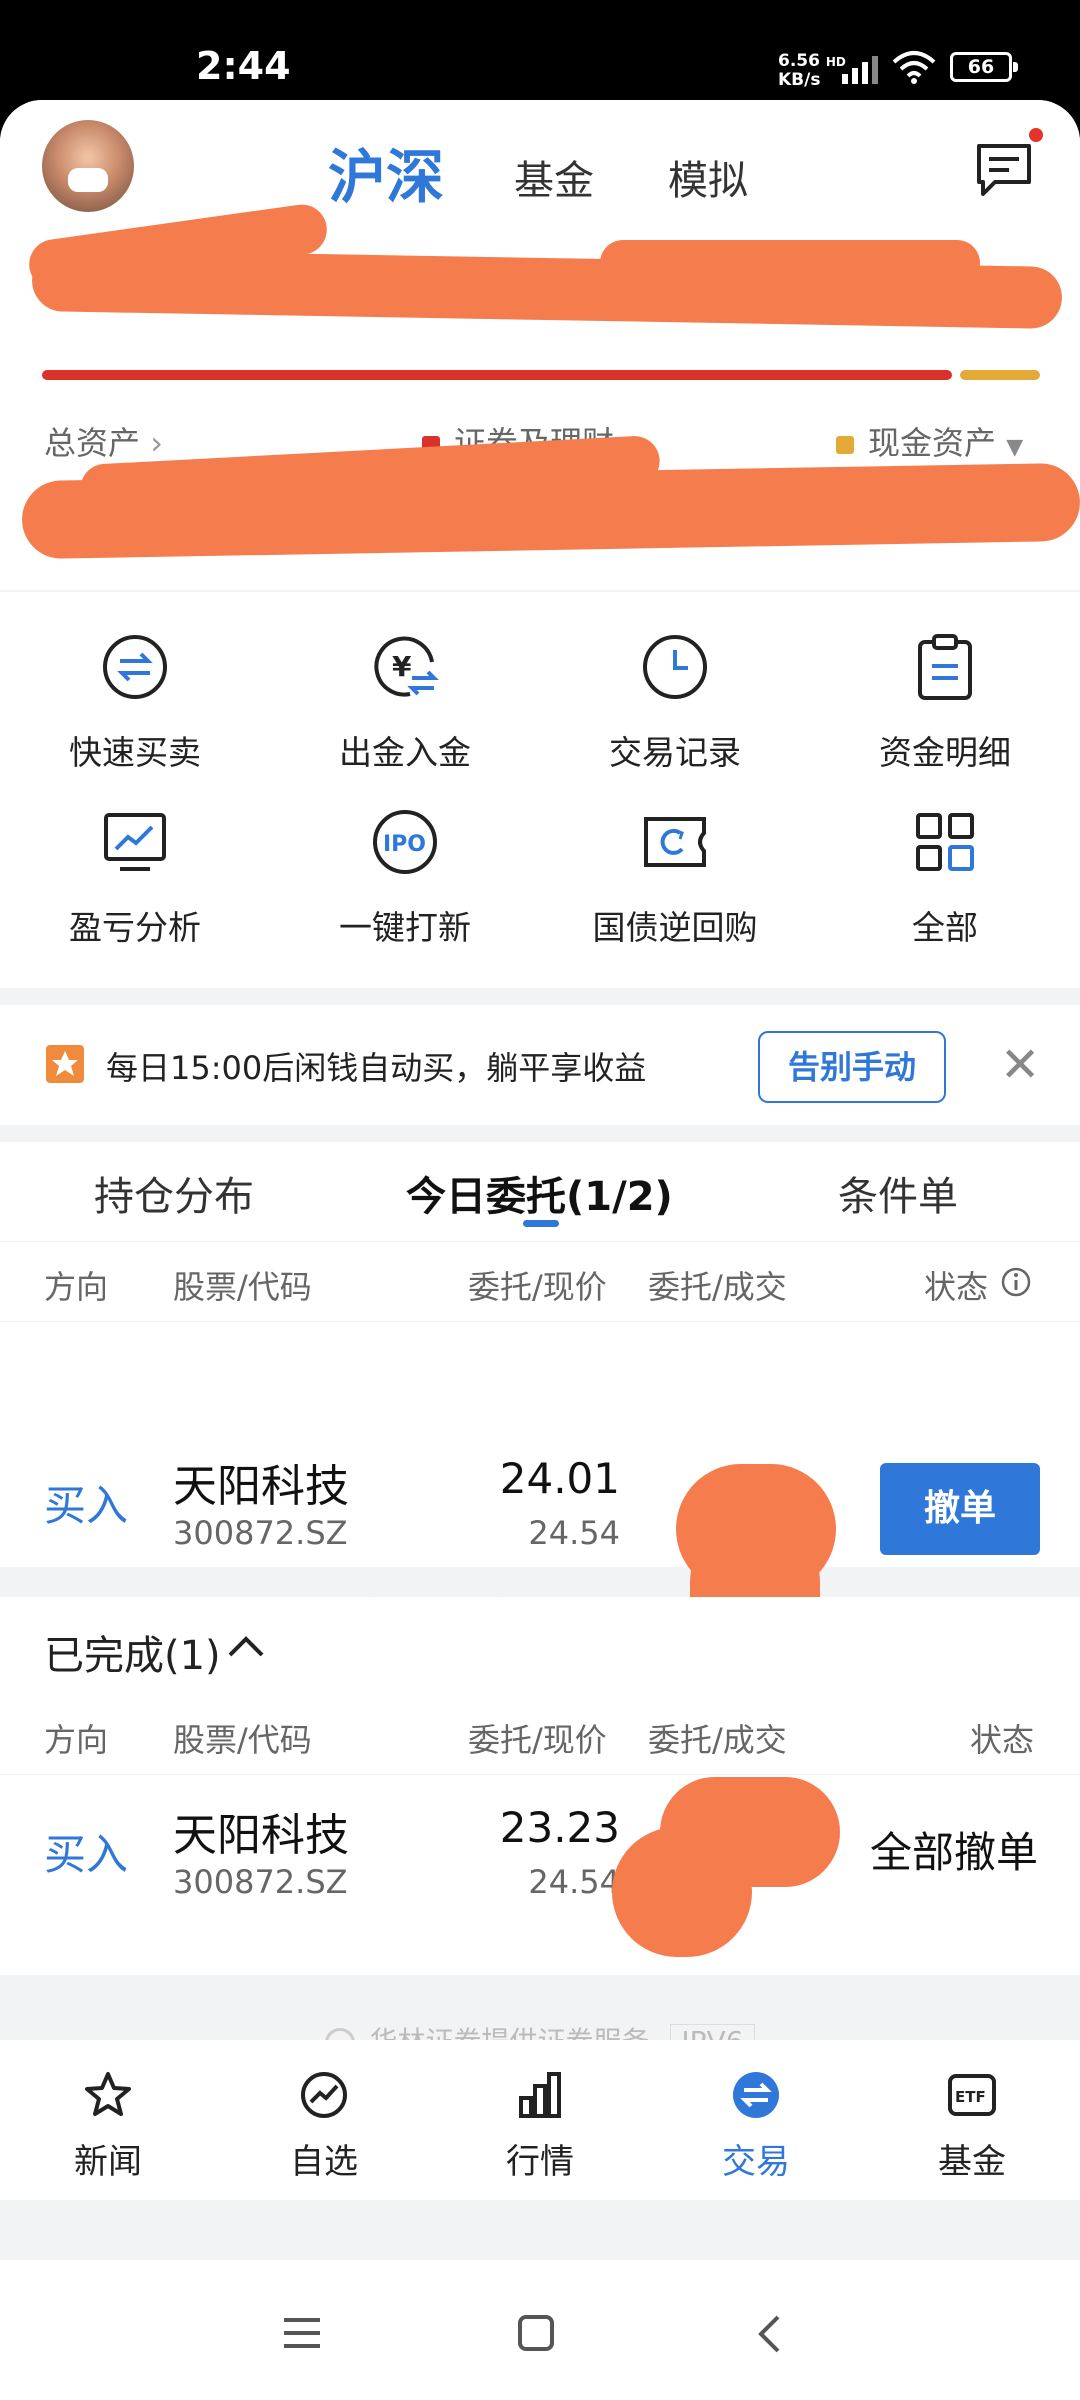 The height and width of the screenshot is (2400, 1080). I want to click on grid-icon, so click(945, 842).